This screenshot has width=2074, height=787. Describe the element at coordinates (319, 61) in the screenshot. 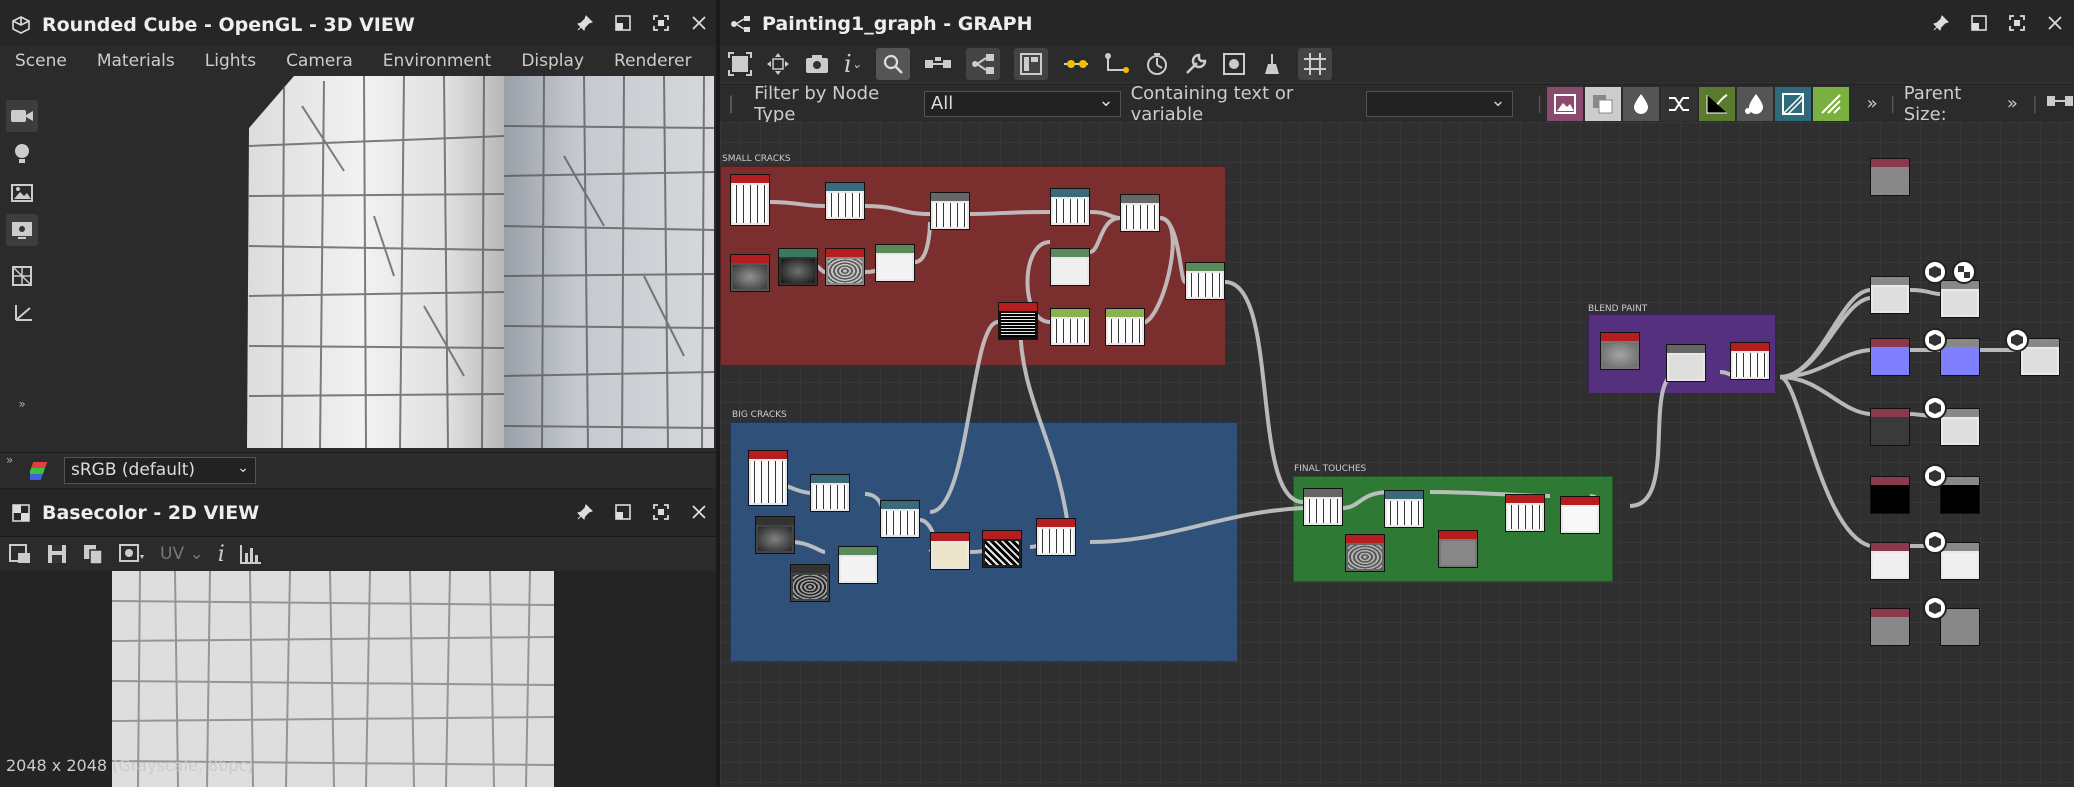

I see `menu-camera: Camera` at that location.